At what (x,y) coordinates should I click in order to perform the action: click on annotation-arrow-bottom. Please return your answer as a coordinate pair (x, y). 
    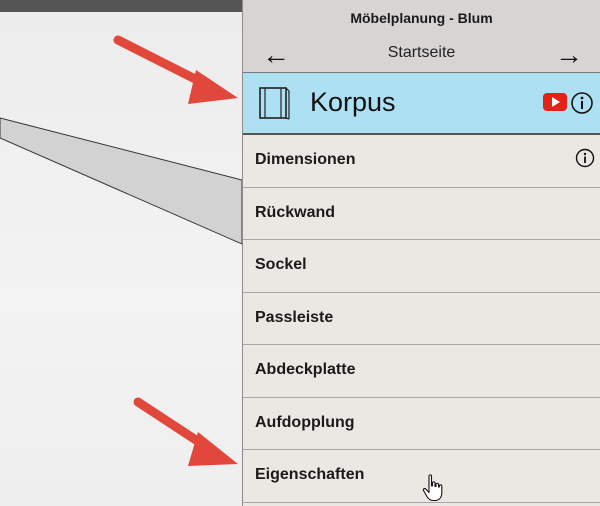
    Looking at the image, I should click on (185, 431).